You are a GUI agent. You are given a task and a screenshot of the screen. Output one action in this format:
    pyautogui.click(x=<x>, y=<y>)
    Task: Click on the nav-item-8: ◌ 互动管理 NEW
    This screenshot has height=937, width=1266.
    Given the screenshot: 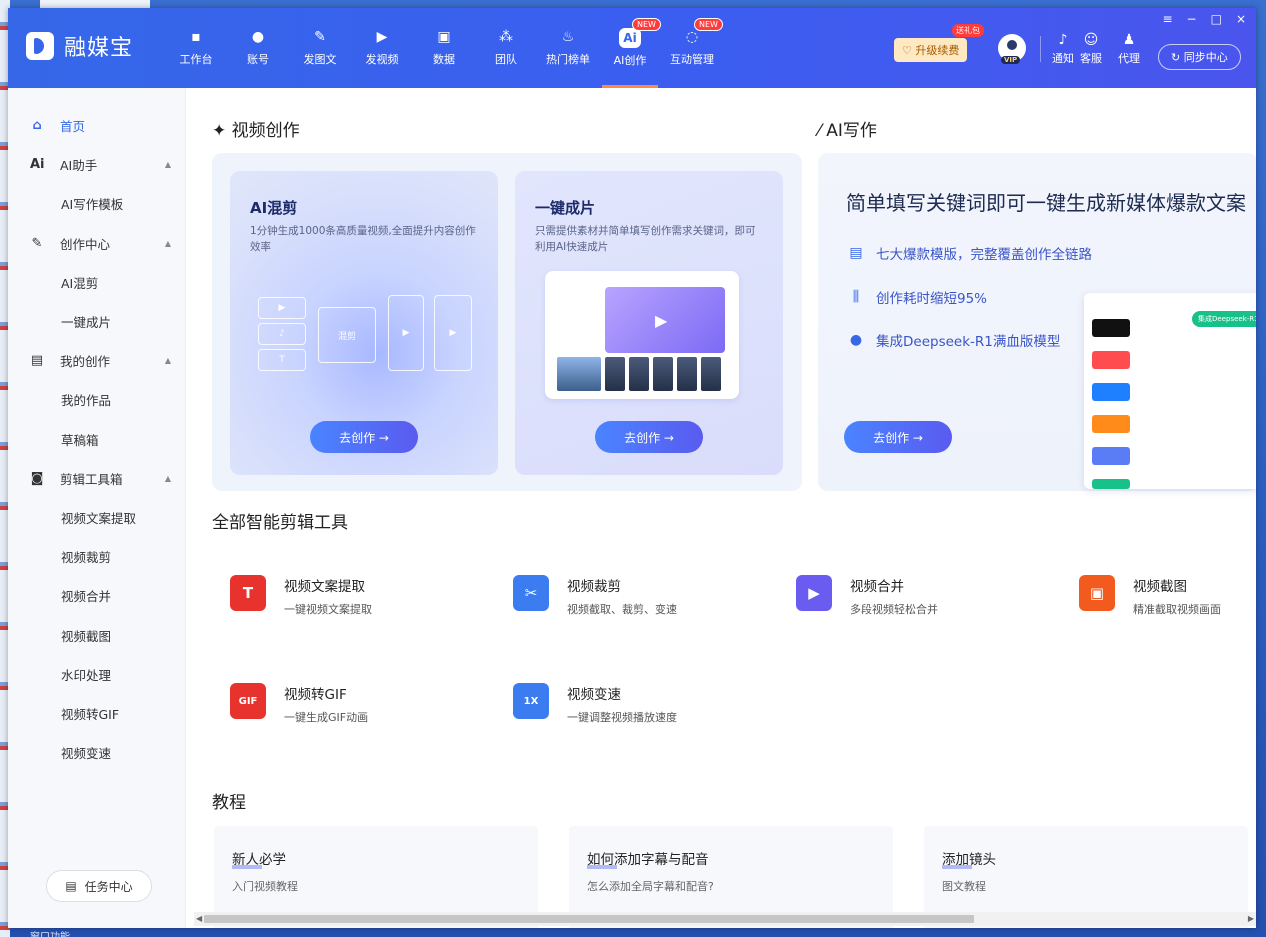 What is the action you would take?
    pyautogui.click(x=693, y=48)
    